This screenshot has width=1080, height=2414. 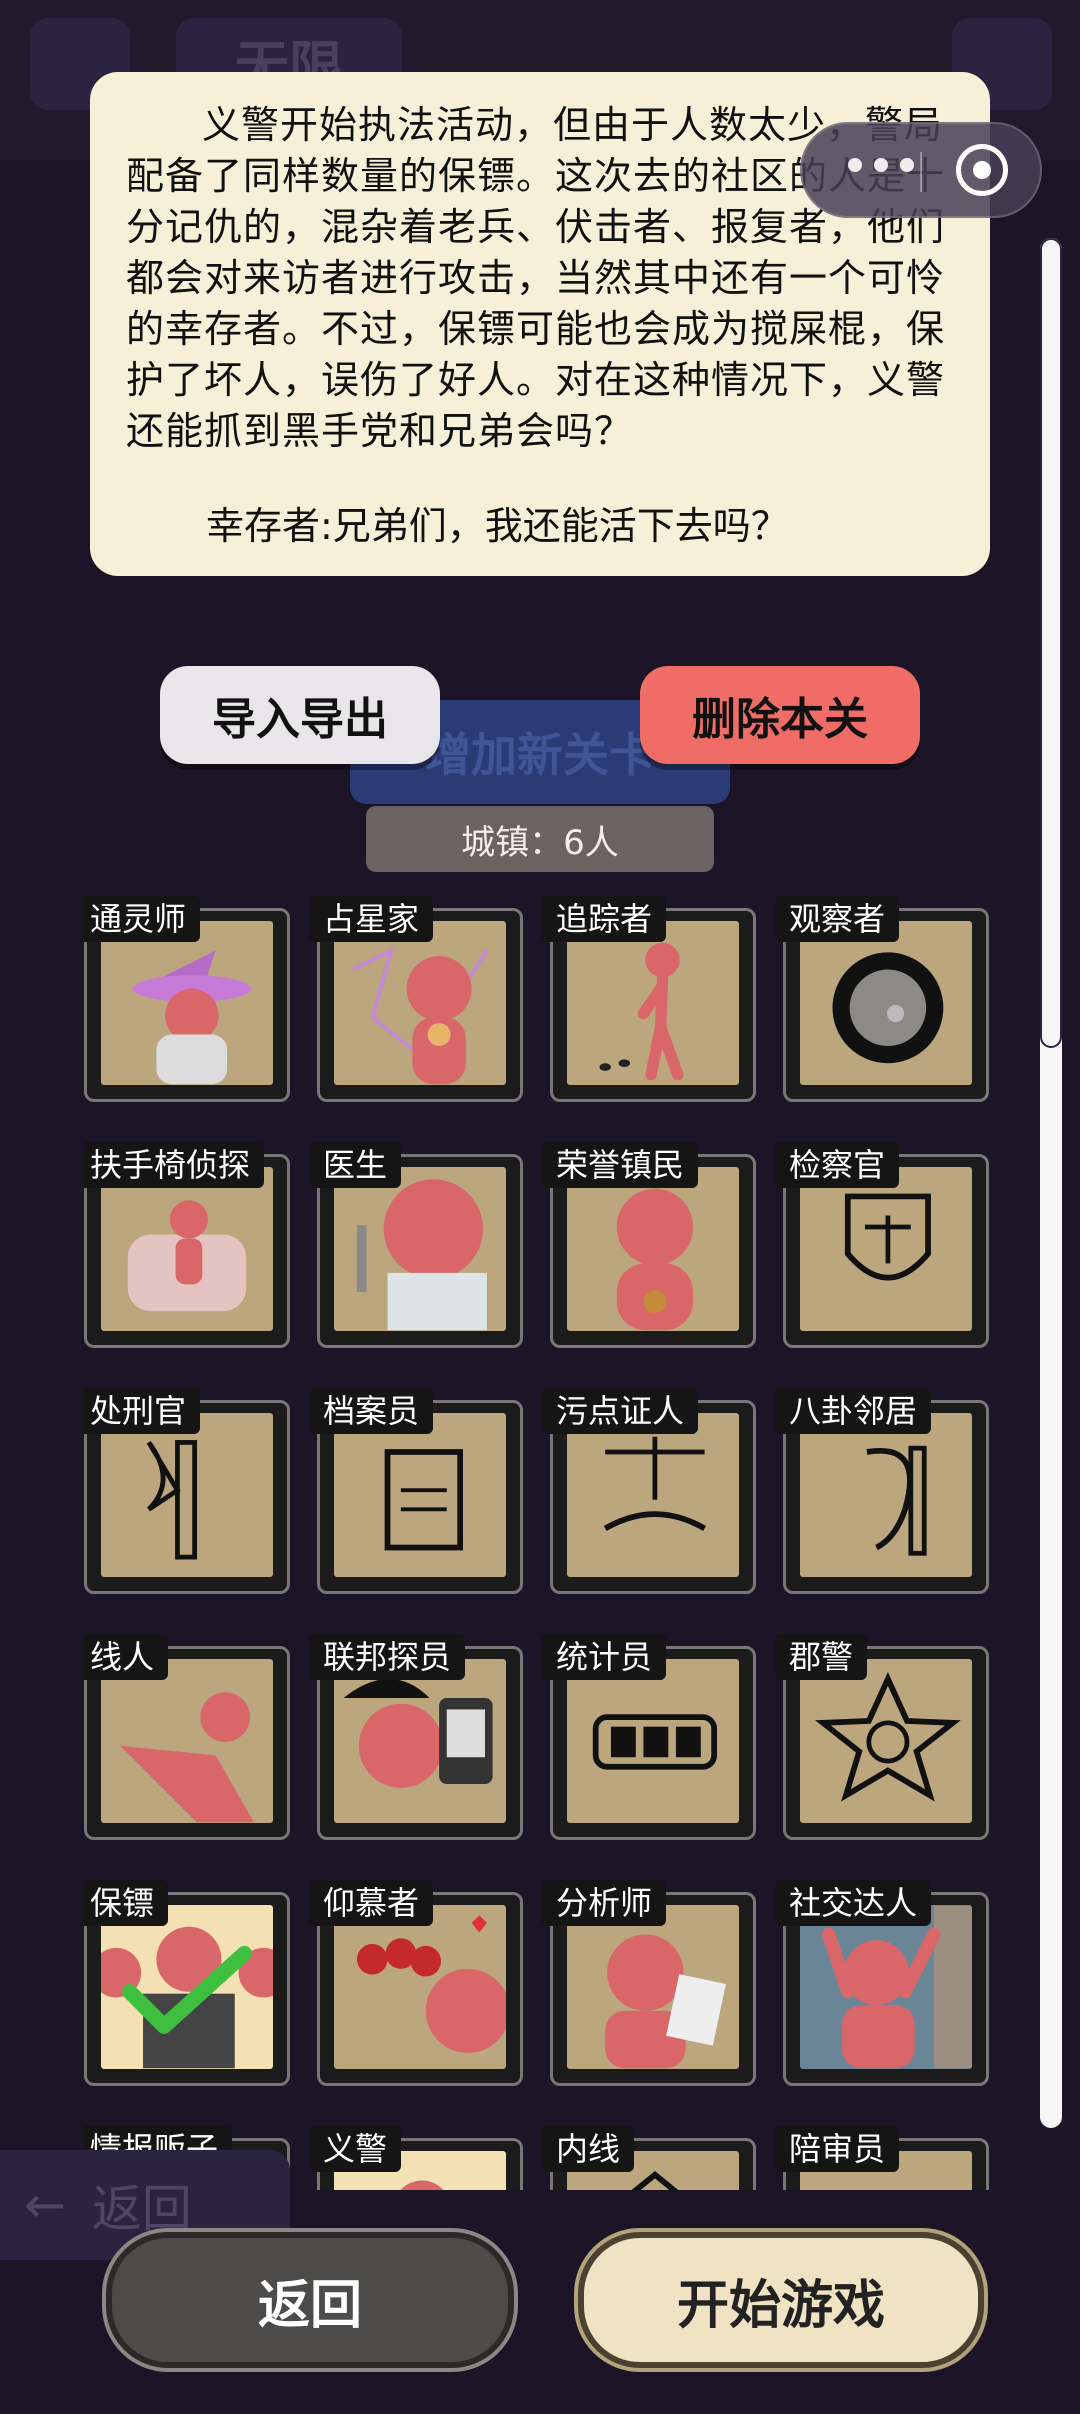 What do you see at coordinates (881, 165) in the screenshot?
I see `more-icon` at bounding box center [881, 165].